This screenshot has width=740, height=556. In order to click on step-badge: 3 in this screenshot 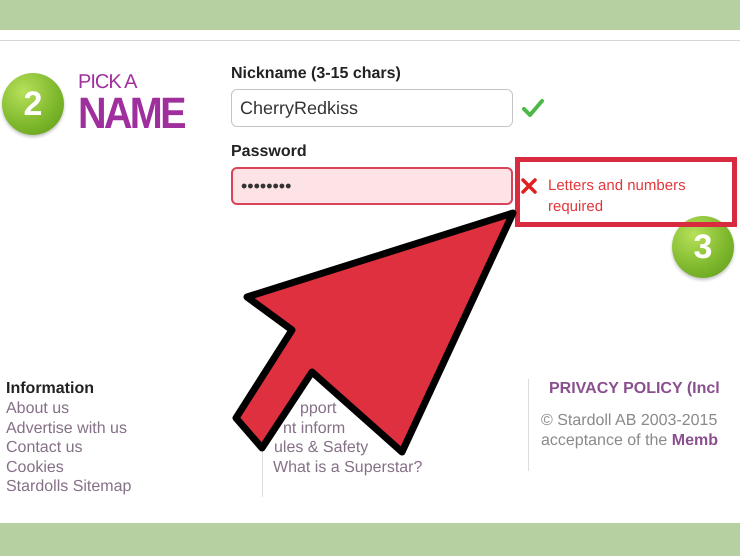, I will do `click(703, 247)`.